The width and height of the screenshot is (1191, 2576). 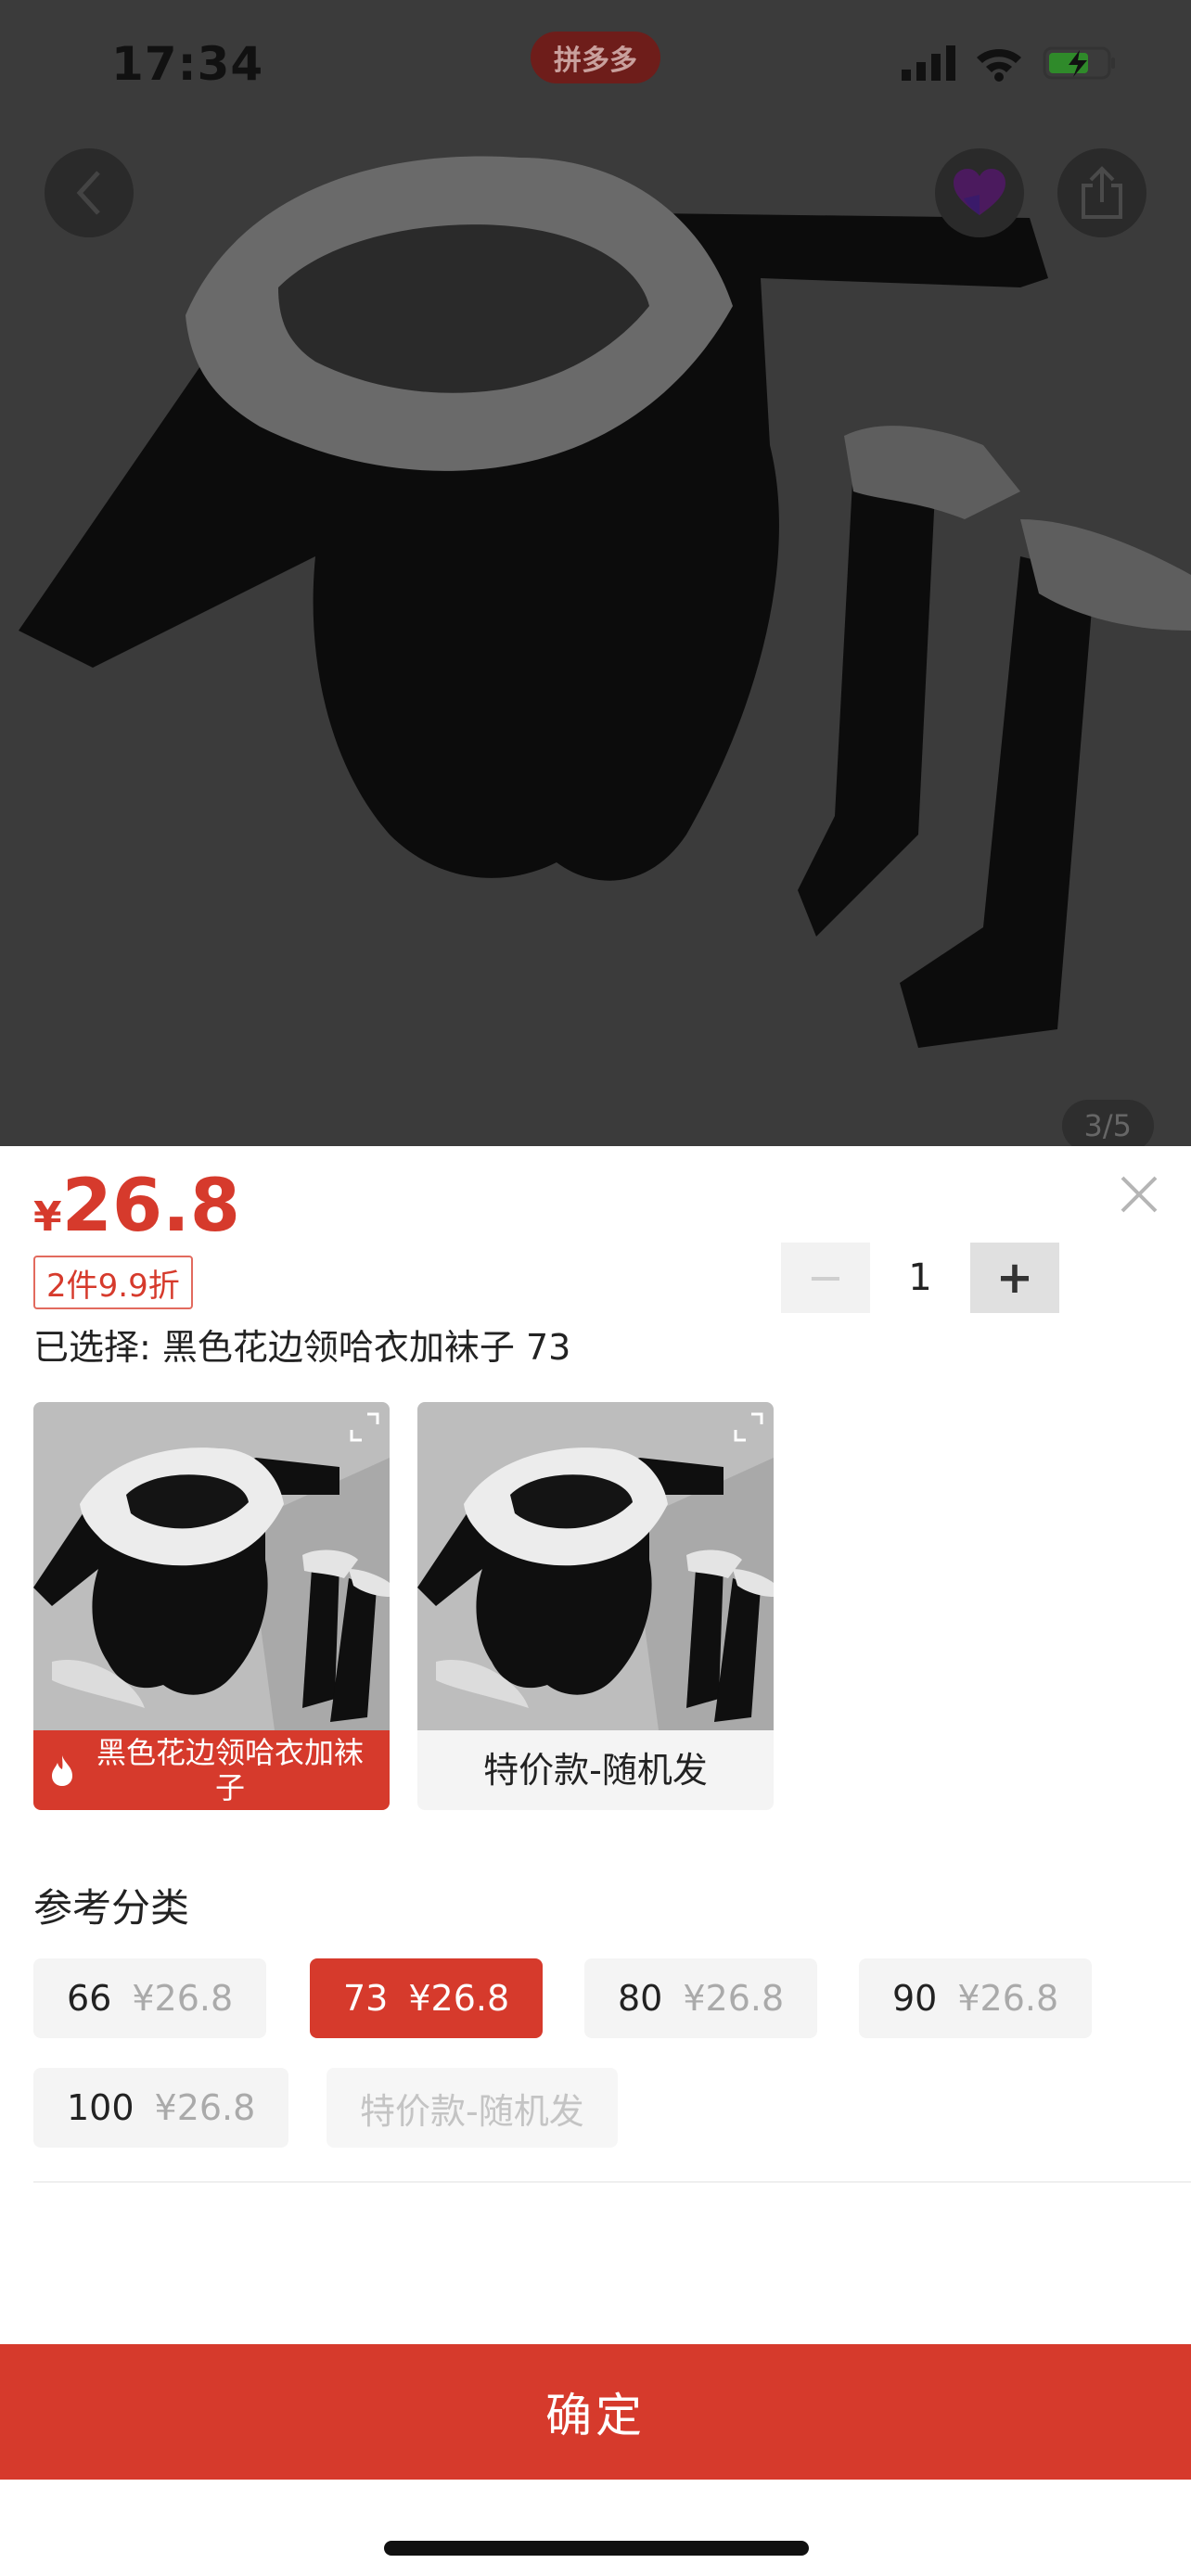 I want to click on home-indicator, so click(x=597, y=2548).